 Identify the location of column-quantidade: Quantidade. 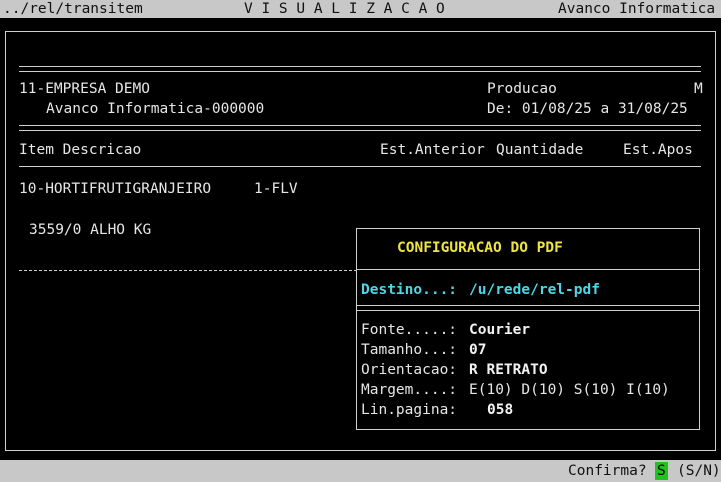
(540, 150).